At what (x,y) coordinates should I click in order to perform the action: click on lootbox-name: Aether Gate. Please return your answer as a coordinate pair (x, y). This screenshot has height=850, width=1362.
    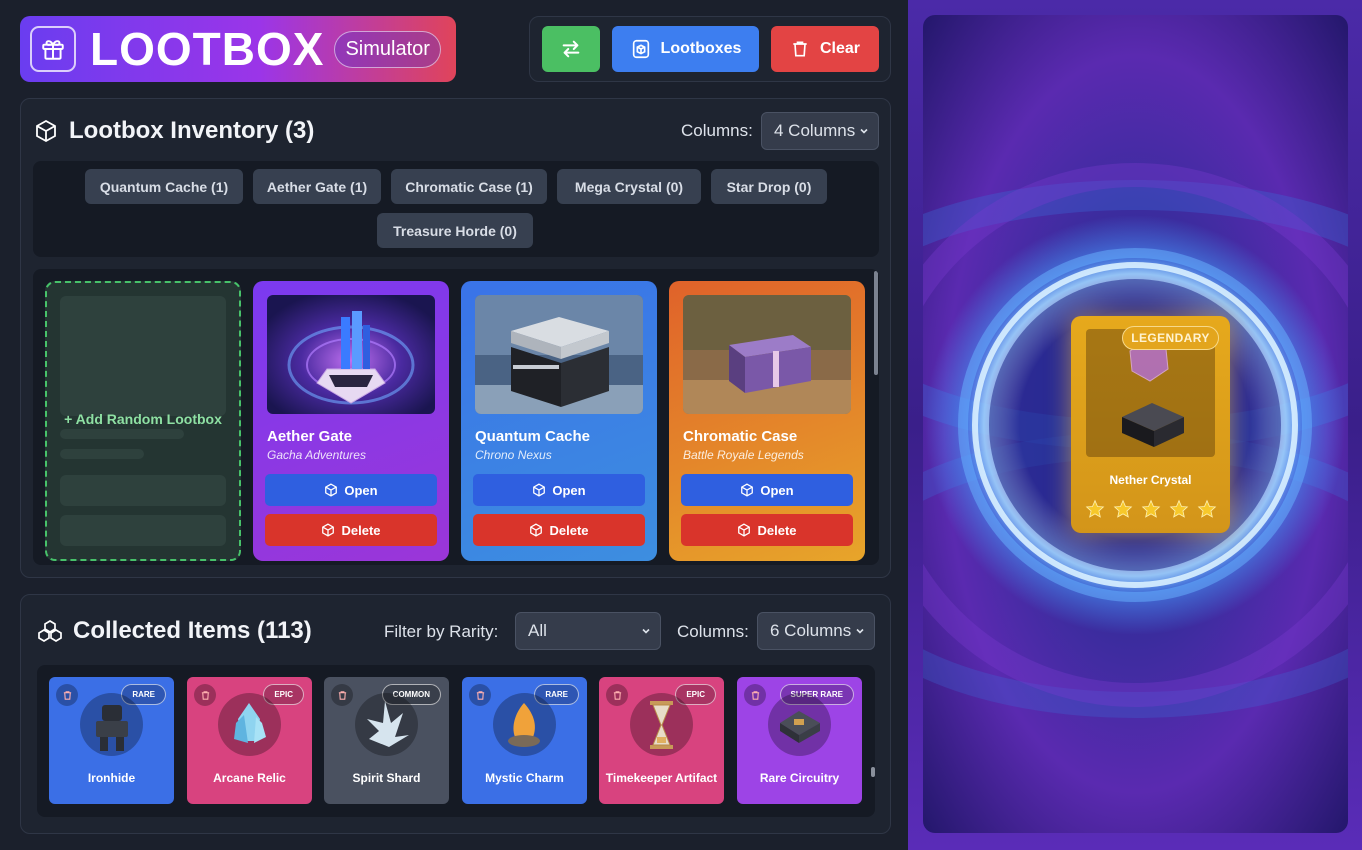
    Looking at the image, I should click on (310, 436).